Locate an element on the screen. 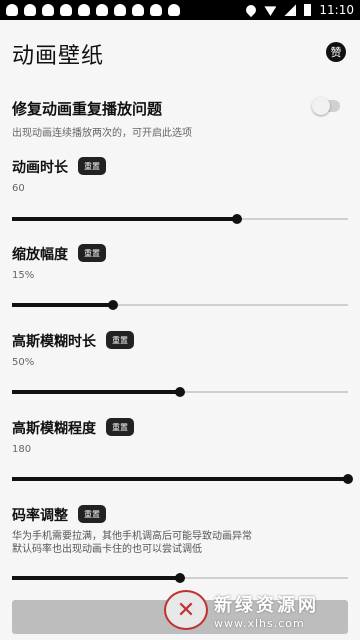  duration-slider is located at coordinates (180, 219).